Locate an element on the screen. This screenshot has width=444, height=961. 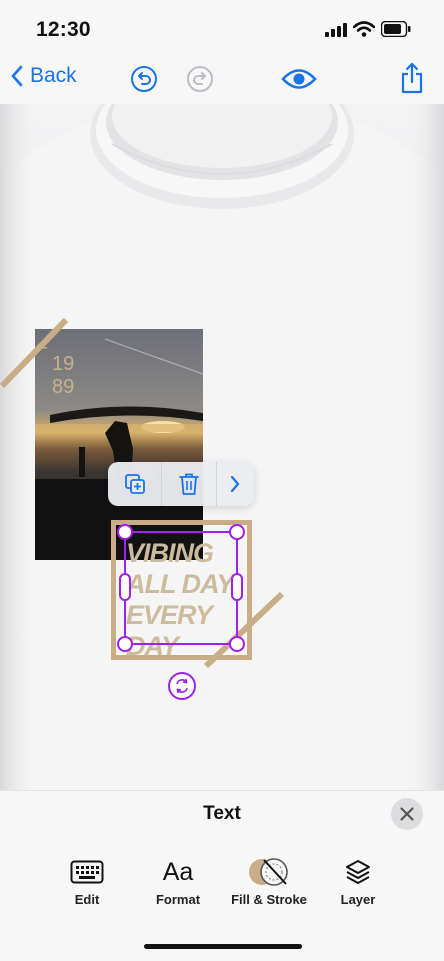
eye-icon is located at coordinates (299, 79).